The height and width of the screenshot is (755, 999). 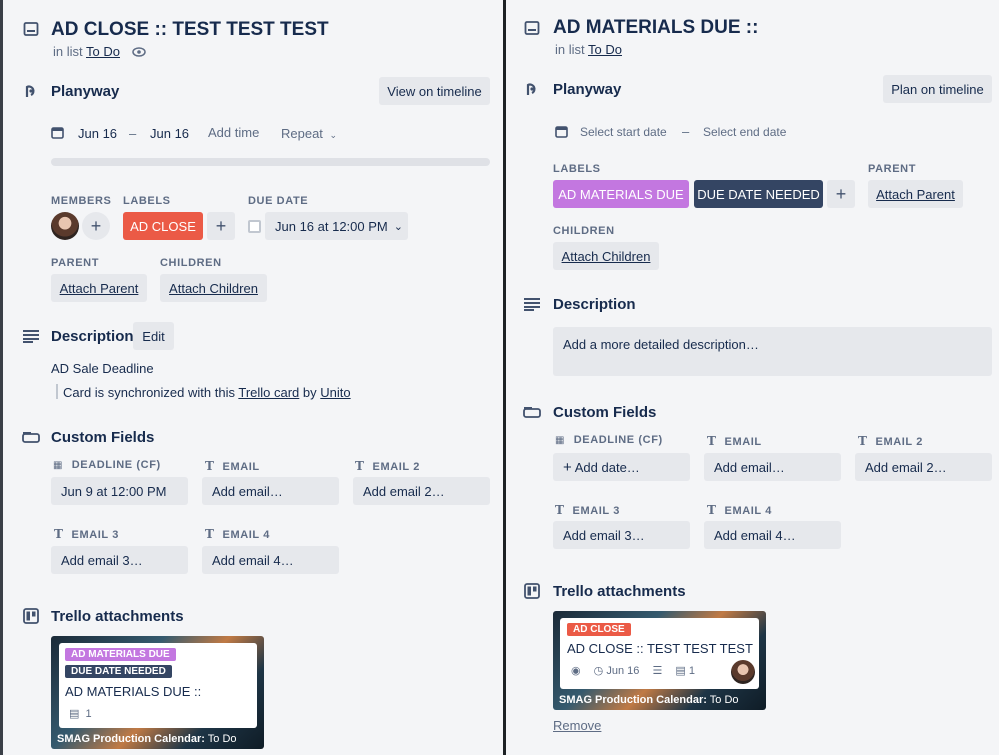 I want to click on quote-bar, so click(x=57, y=391).